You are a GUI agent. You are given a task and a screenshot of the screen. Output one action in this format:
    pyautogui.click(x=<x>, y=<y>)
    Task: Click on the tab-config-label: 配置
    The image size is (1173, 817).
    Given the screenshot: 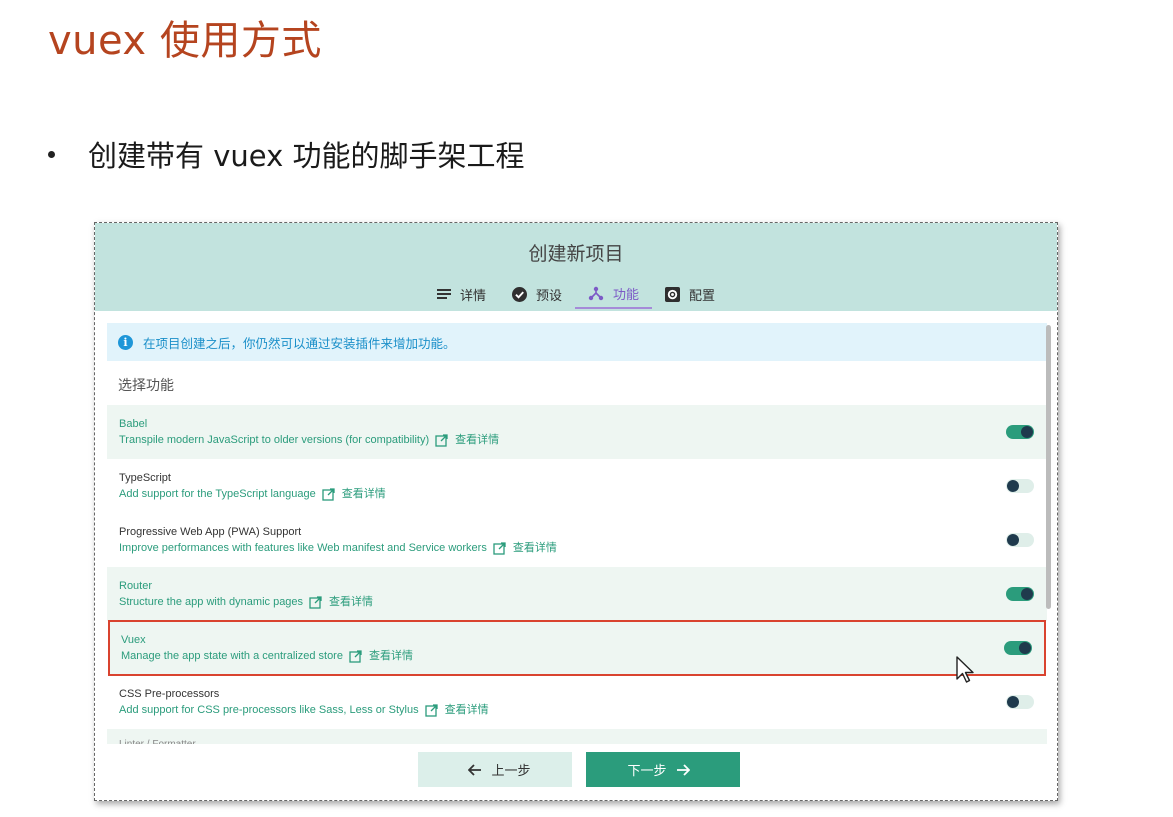 What is the action you would take?
    pyautogui.click(x=702, y=295)
    